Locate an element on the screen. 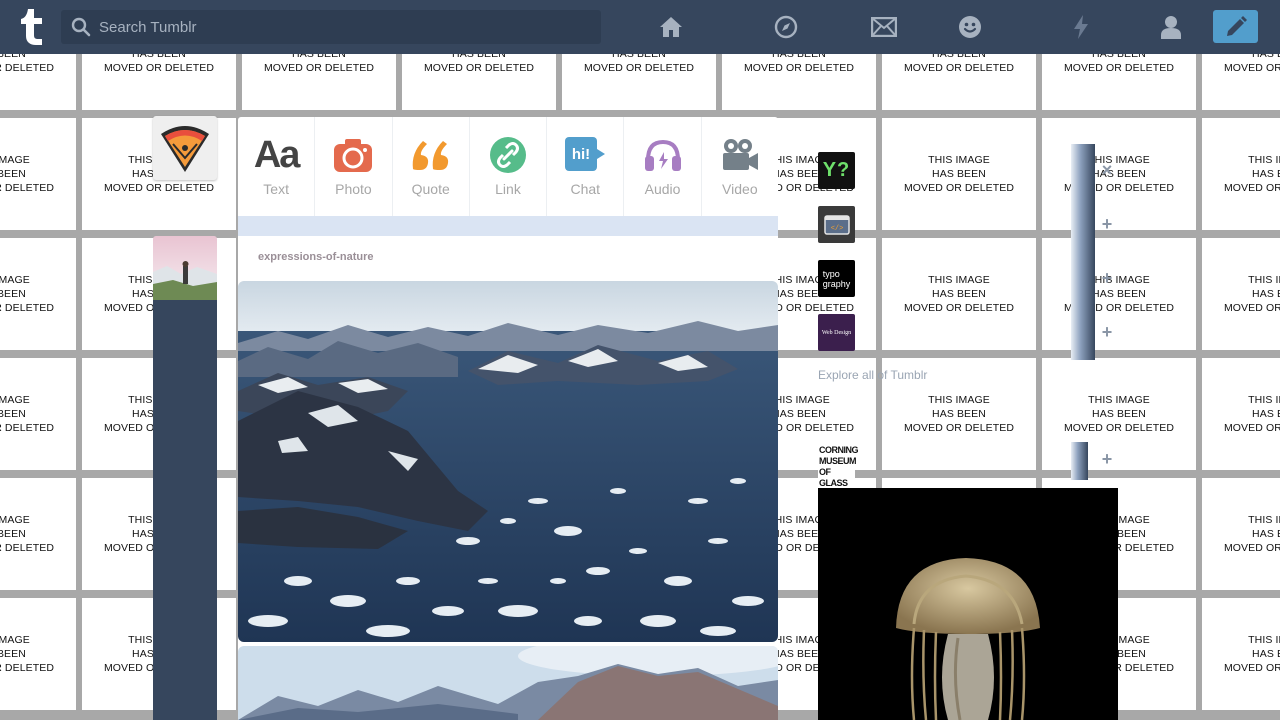 This screenshot has height=720, width=1280. recommended-blog-avatar: typo graphy is located at coordinates (836, 278).